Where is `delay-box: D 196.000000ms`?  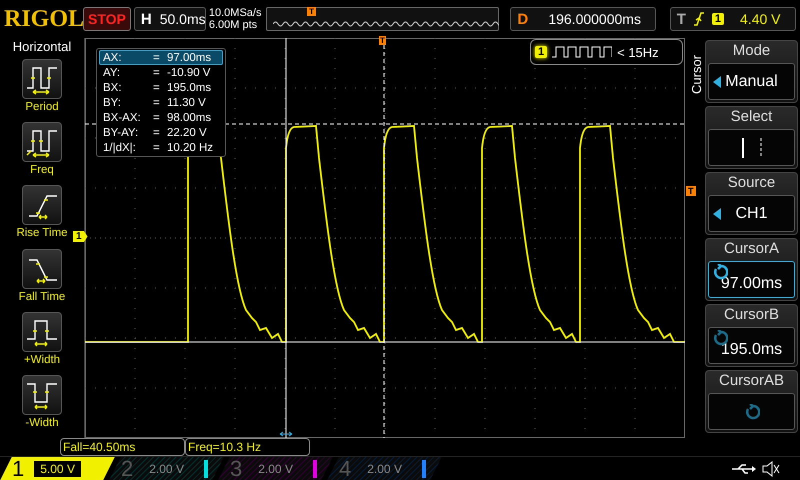 delay-box: D 196.000000ms is located at coordinates (583, 19).